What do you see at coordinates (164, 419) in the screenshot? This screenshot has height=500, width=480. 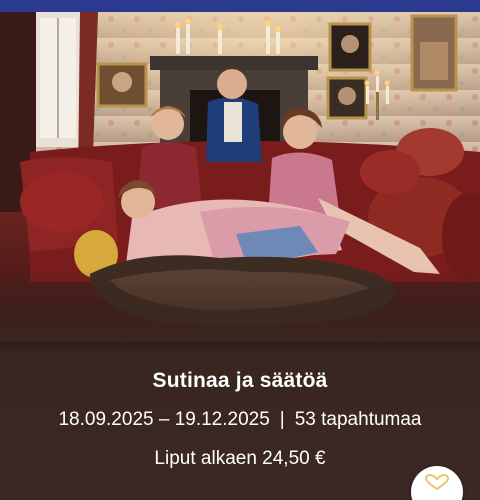 I see `event-date-range: 18.09.2025 – 19.12.2025` at bounding box center [164, 419].